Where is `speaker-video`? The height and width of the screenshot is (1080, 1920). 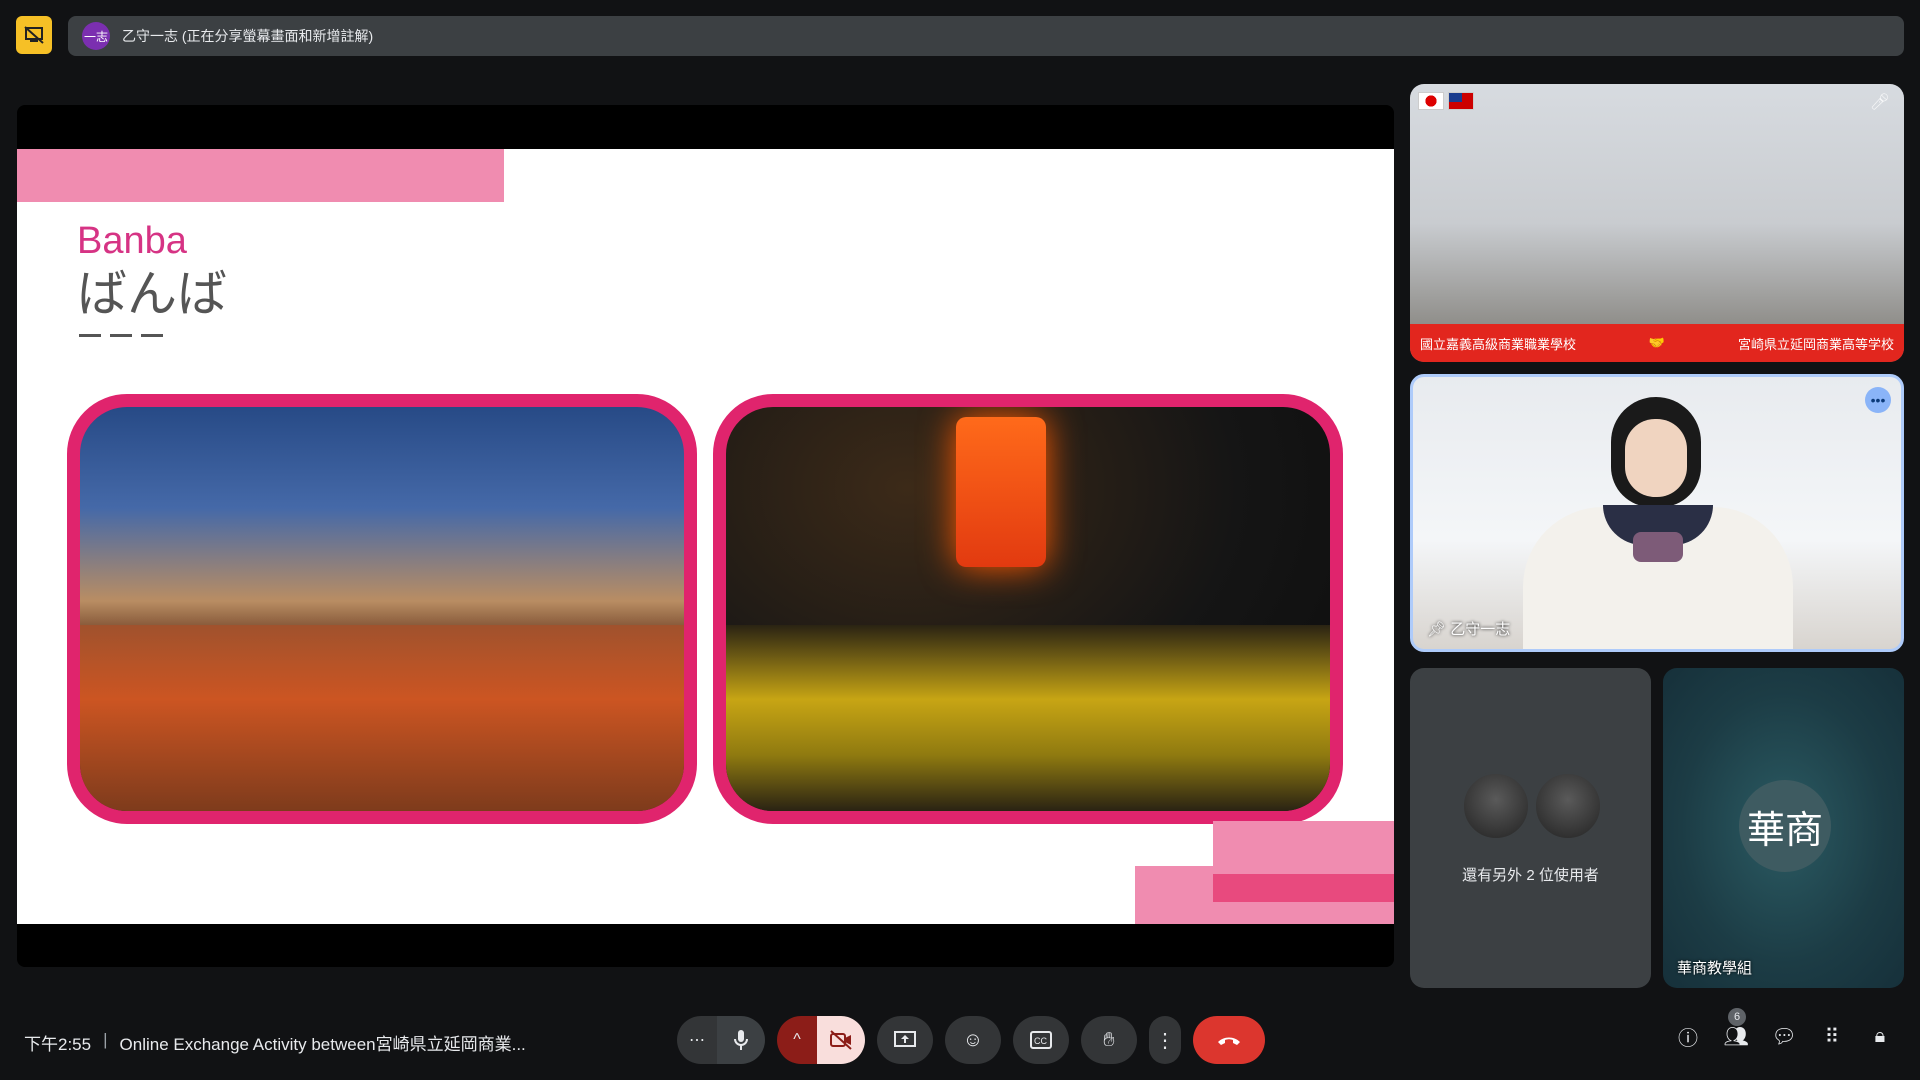 speaker-video is located at coordinates (1658, 523).